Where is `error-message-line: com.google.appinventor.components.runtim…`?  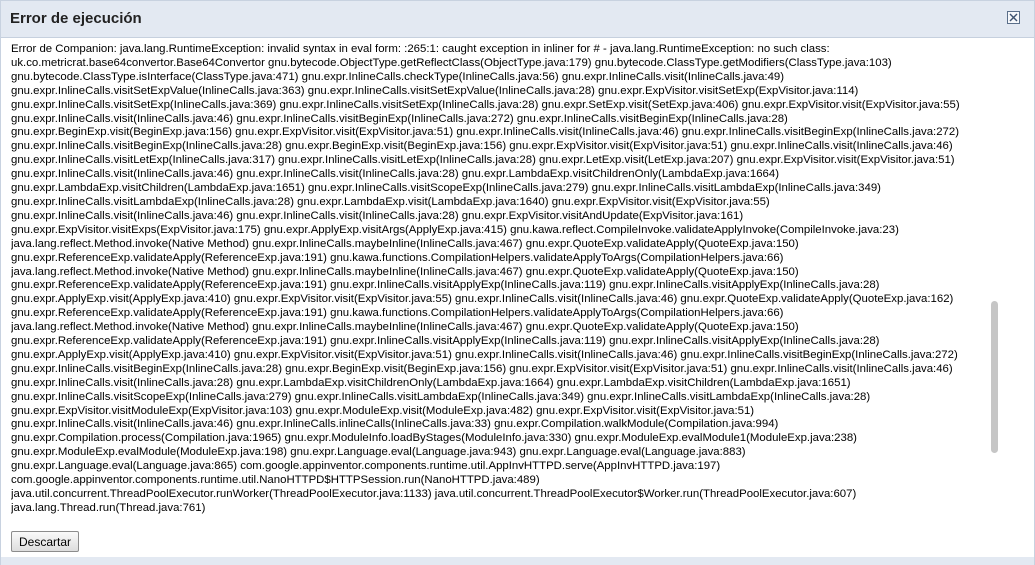
error-message-line: com.google.appinventor.components.runtim… is located at coordinates (275, 480).